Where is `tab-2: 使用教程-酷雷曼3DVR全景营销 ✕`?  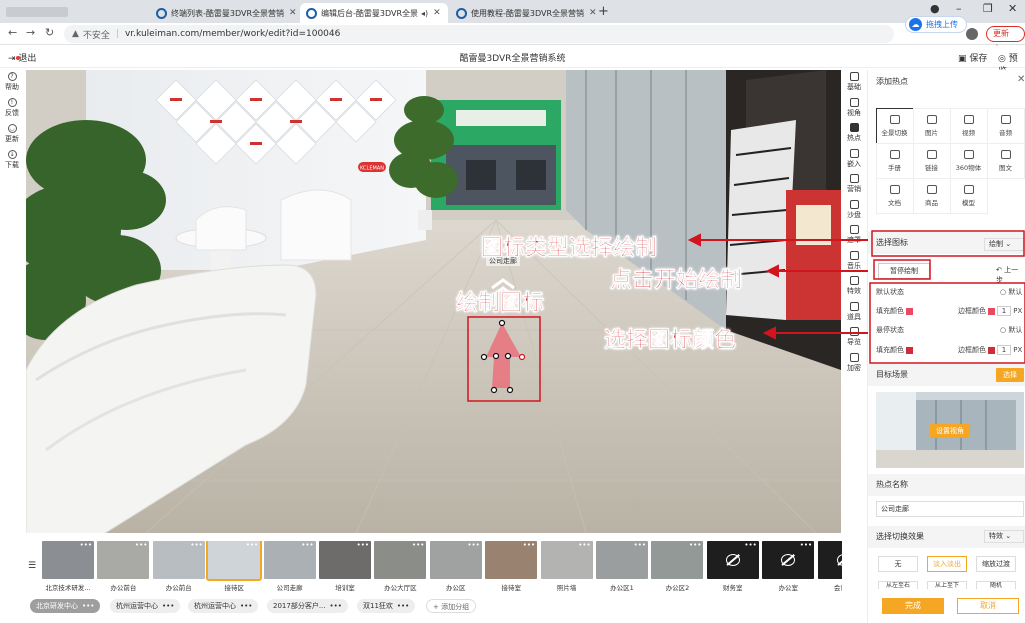
tab-2: 使用教程-酷雷曼3DVR全景营销 ✕ is located at coordinates (523, 13).